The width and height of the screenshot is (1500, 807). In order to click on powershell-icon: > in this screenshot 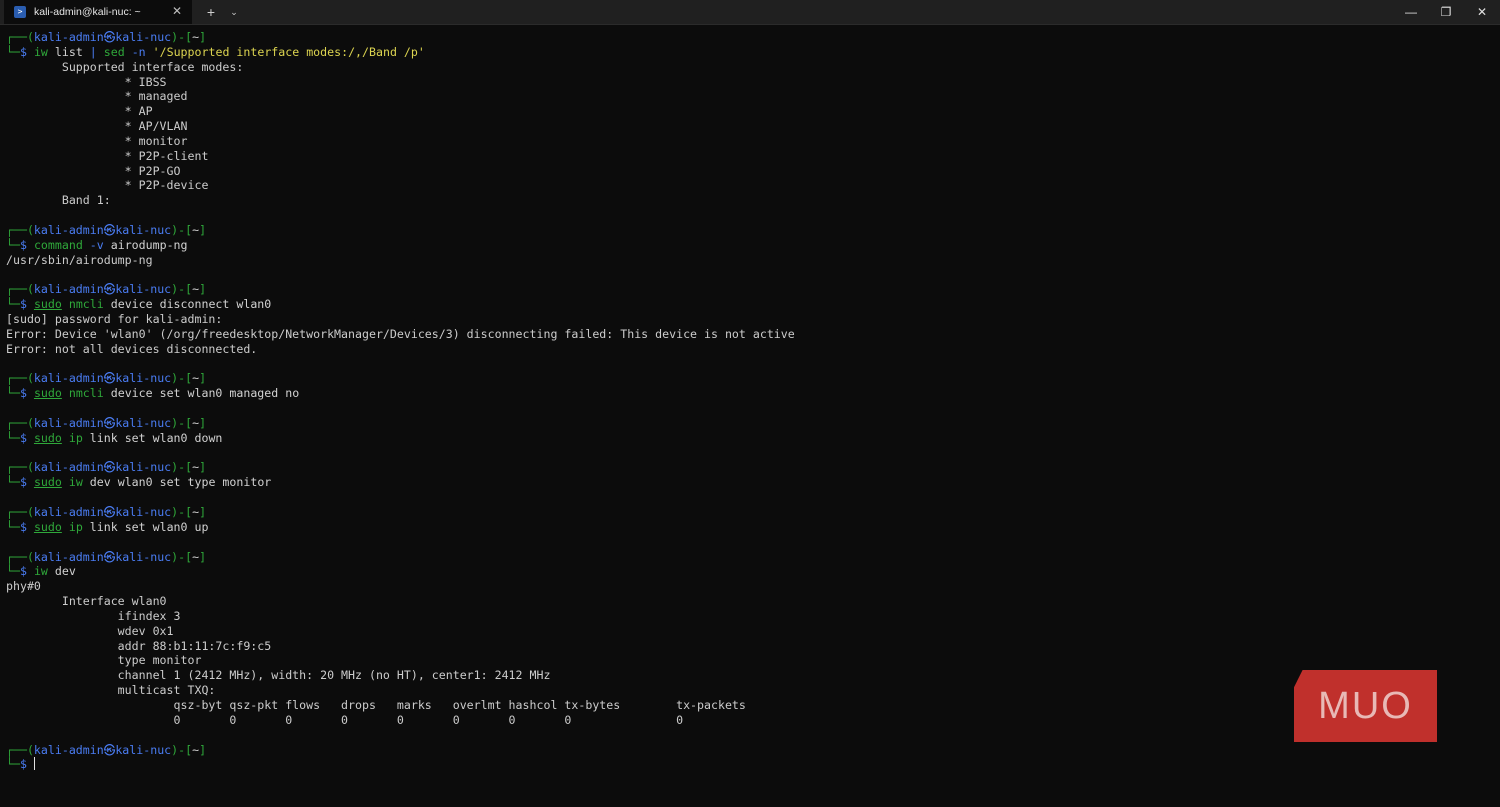, I will do `click(20, 12)`.